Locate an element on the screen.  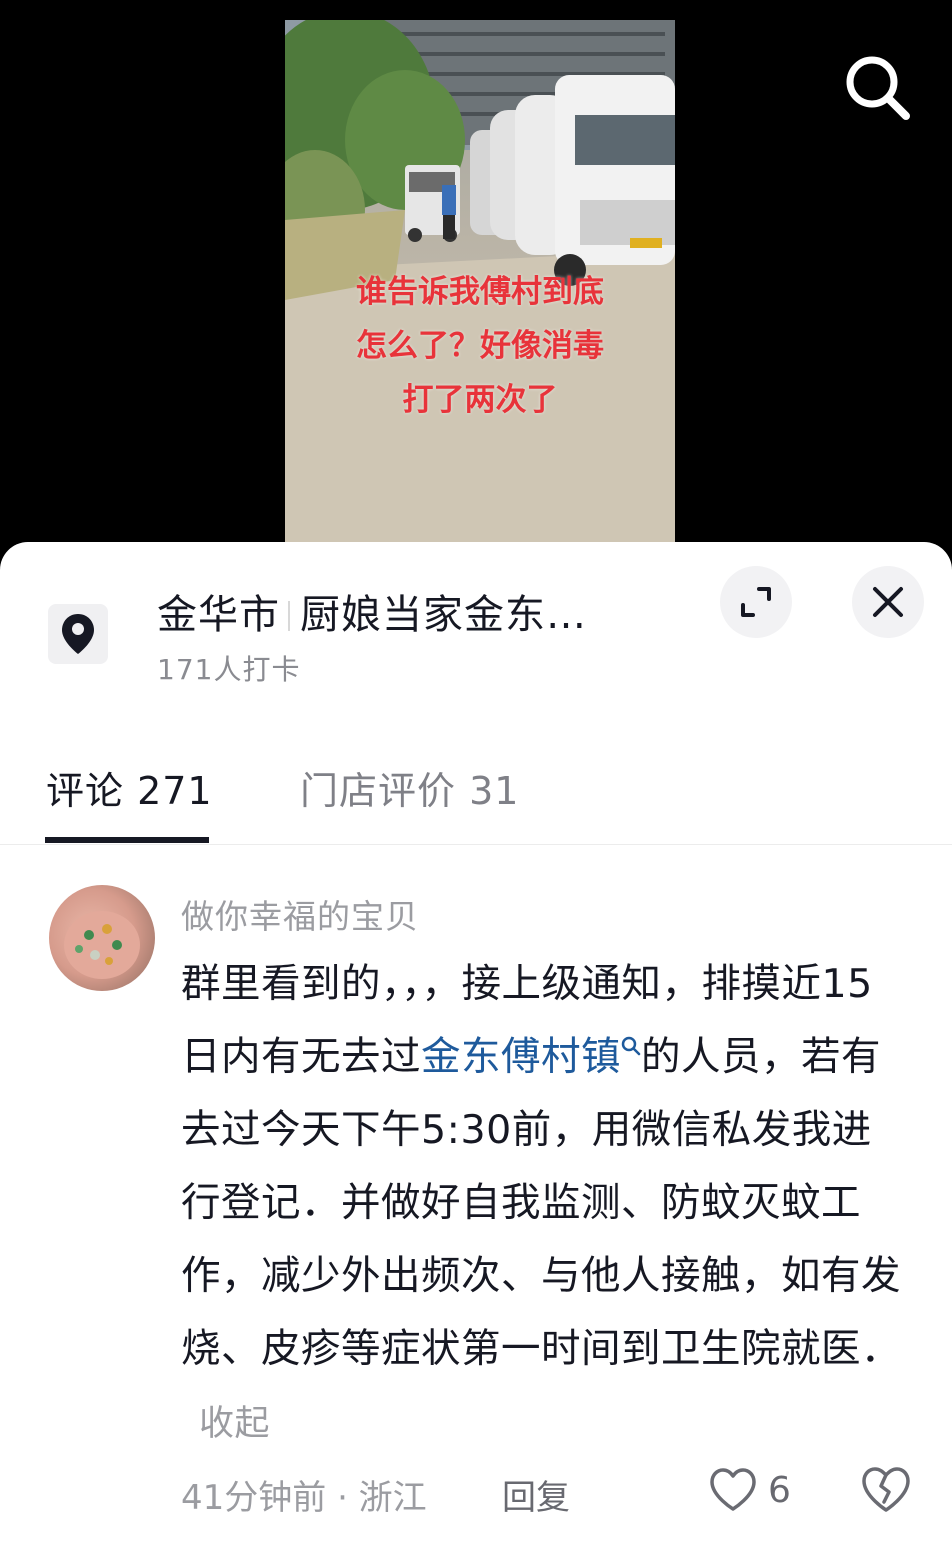
search-icon is located at coordinates (878, 88).